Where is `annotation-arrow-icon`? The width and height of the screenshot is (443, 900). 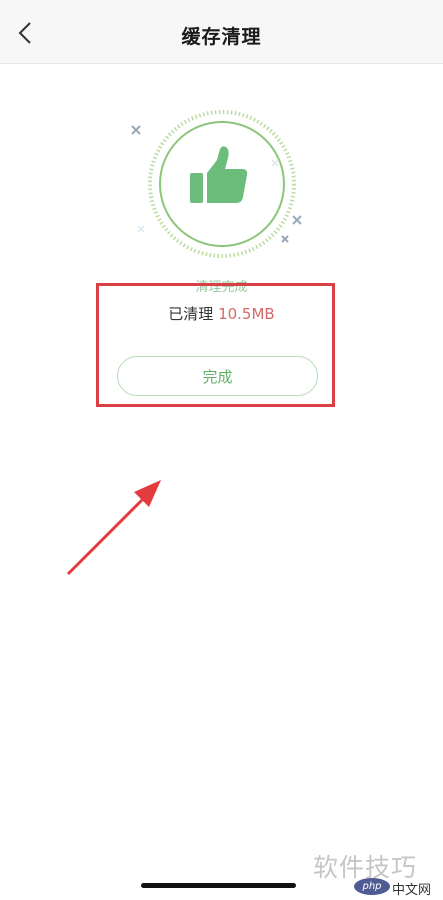 annotation-arrow-icon is located at coordinates (113, 528).